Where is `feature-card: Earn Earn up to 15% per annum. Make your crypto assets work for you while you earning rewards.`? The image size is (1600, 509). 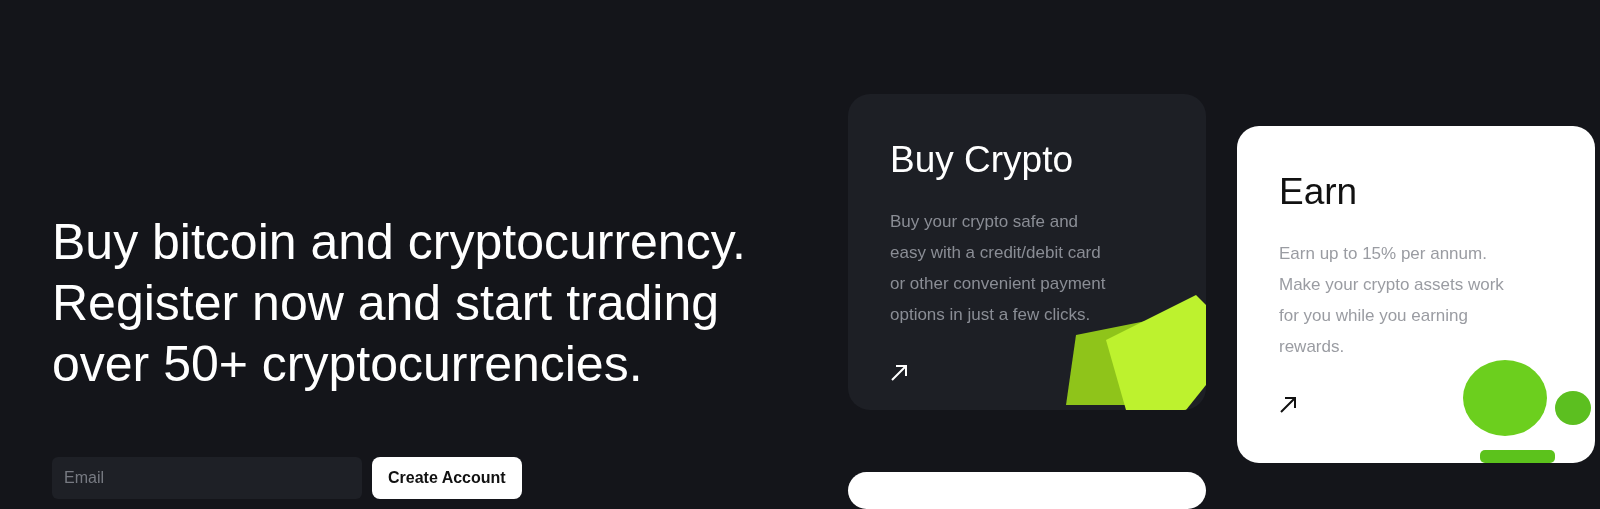
feature-card: Earn Earn up to 15% per annum. Make your crypto assets work for you while you earning rewards. is located at coordinates (1416, 294).